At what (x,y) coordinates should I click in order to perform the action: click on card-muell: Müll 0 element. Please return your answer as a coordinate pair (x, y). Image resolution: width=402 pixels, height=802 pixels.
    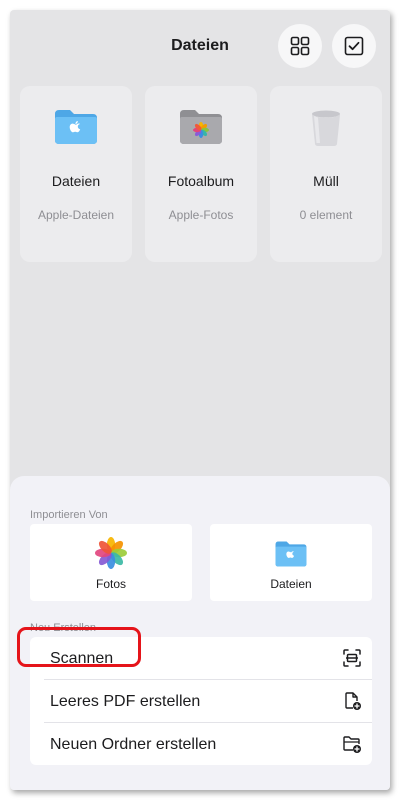
    Looking at the image, I should click on (326, 174).